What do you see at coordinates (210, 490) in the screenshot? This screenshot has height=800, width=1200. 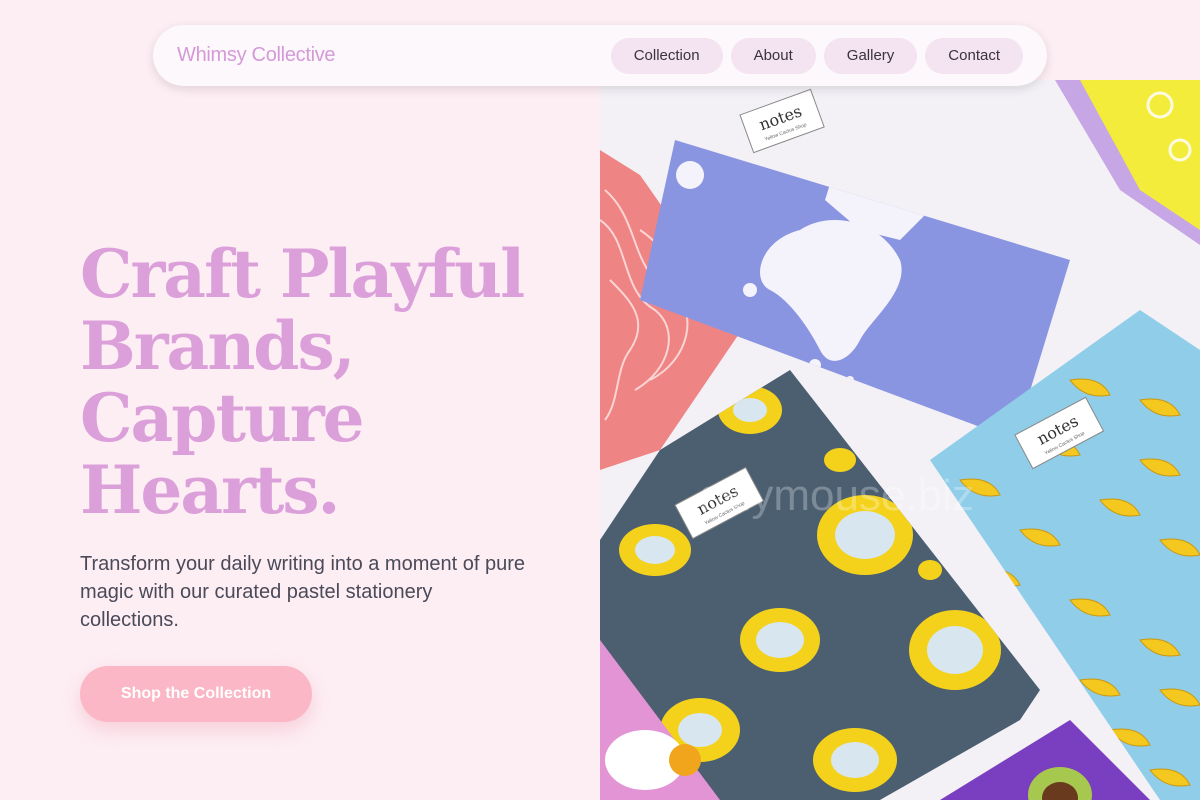 I see `headline-line-4: Hearts.` at bounding box center [210, 490].